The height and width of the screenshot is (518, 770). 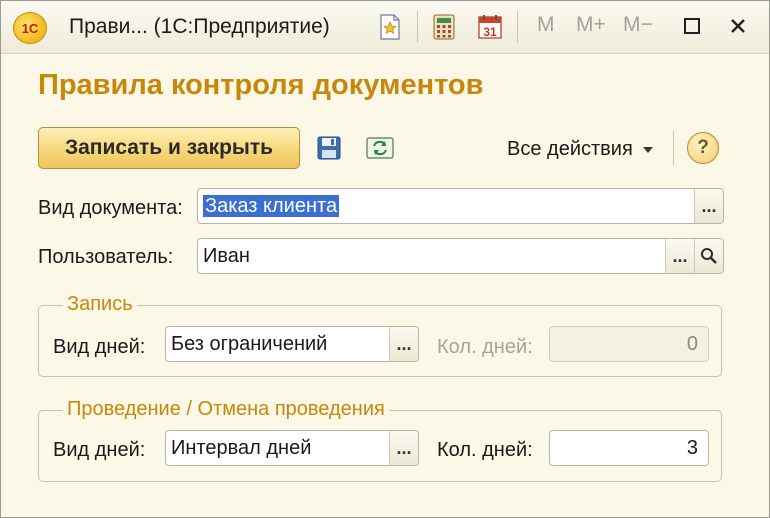 I want to click on save-disk-icon, so click(x=329, y=148).